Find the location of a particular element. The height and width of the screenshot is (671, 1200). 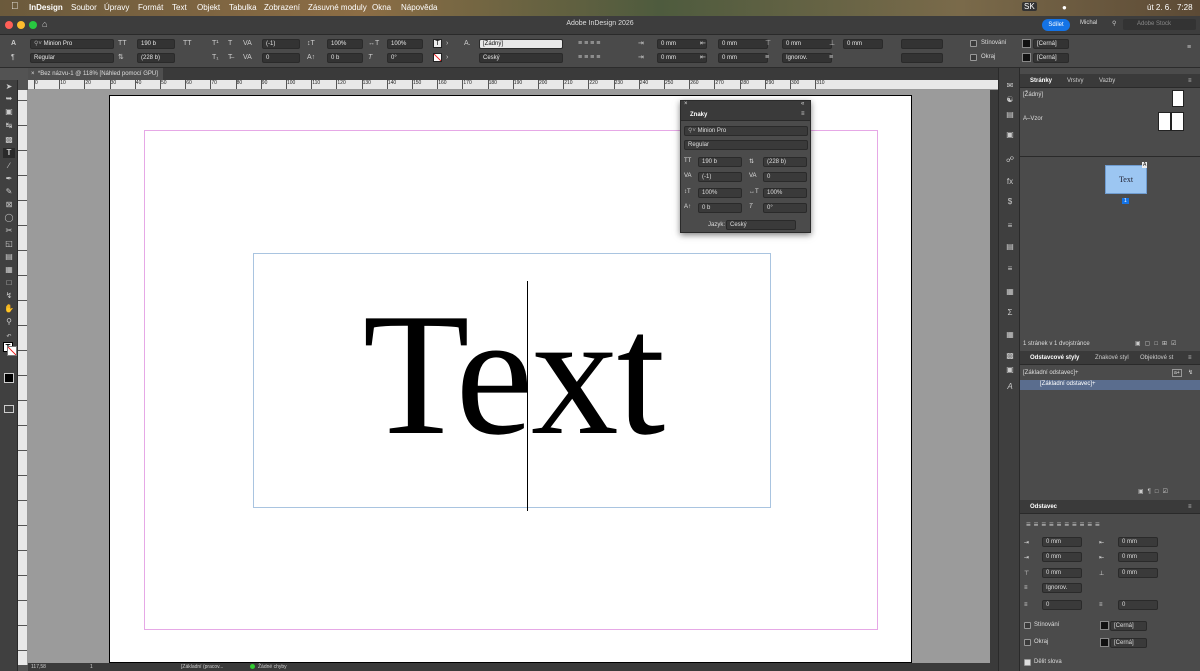

space-field-extra is located at coordinates (922, 44).